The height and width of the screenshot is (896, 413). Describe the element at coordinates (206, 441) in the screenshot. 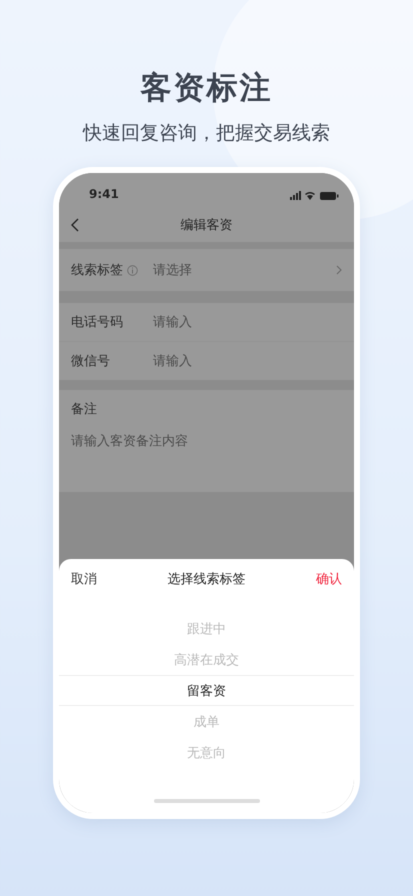

I see `remark-field: 备注 请输入客资备注内容` at that location.